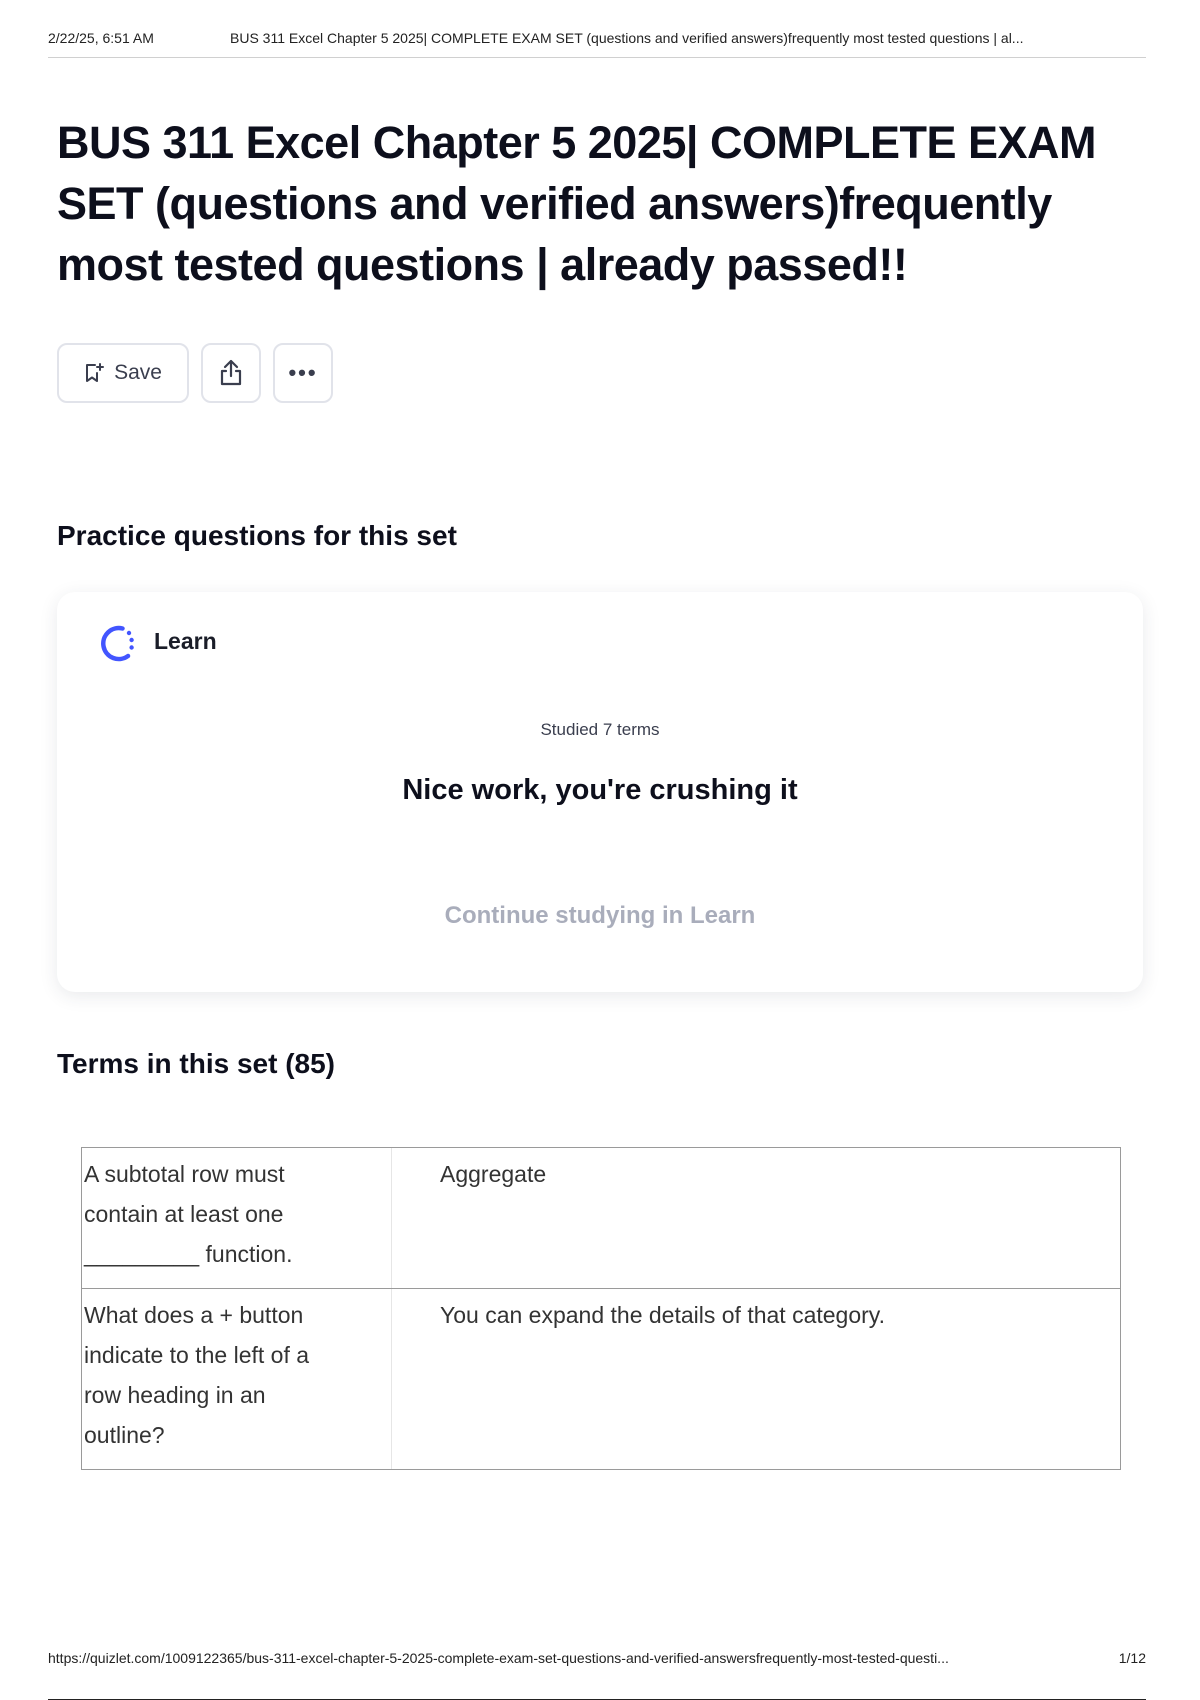 The height and width of the screenshot is (1700, 1200). What do you see at coordinates (184, 1214) in the screenshot?
I see `term-question-line: contain at least one` at bounding box center [184, 1214].